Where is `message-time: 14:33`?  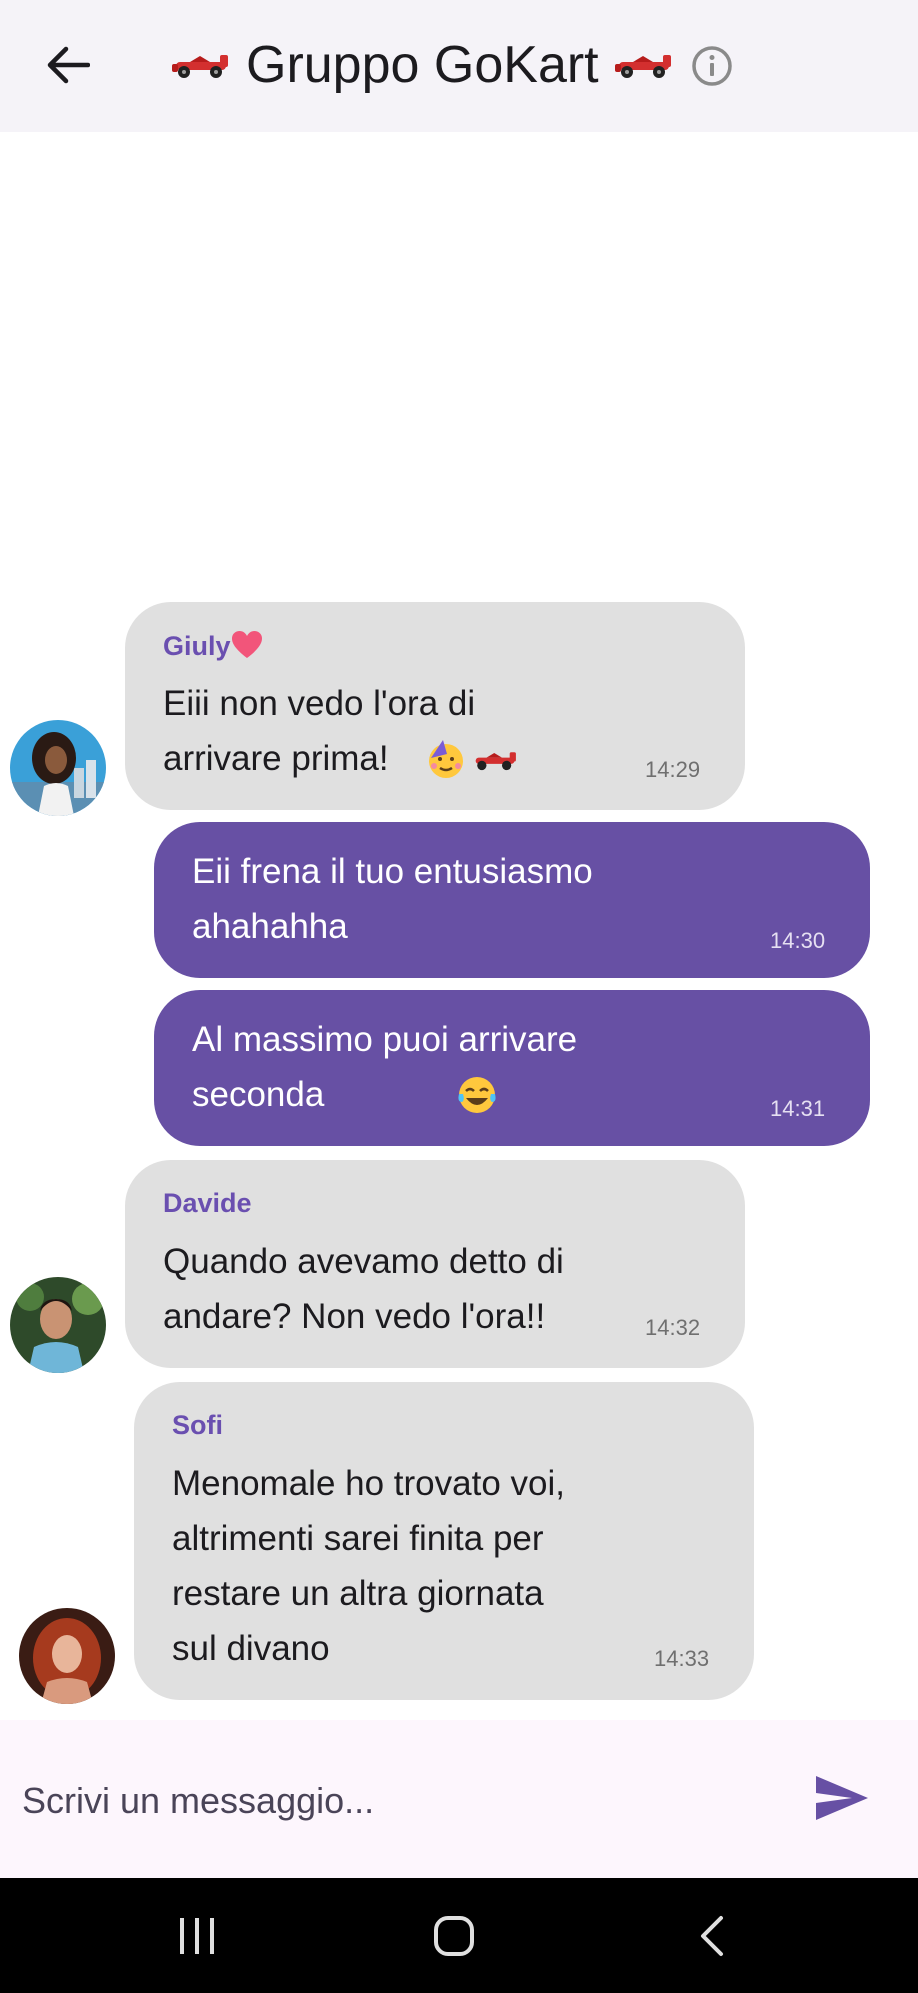
message-time: 14:33 is located at coordinates (682, 1658).